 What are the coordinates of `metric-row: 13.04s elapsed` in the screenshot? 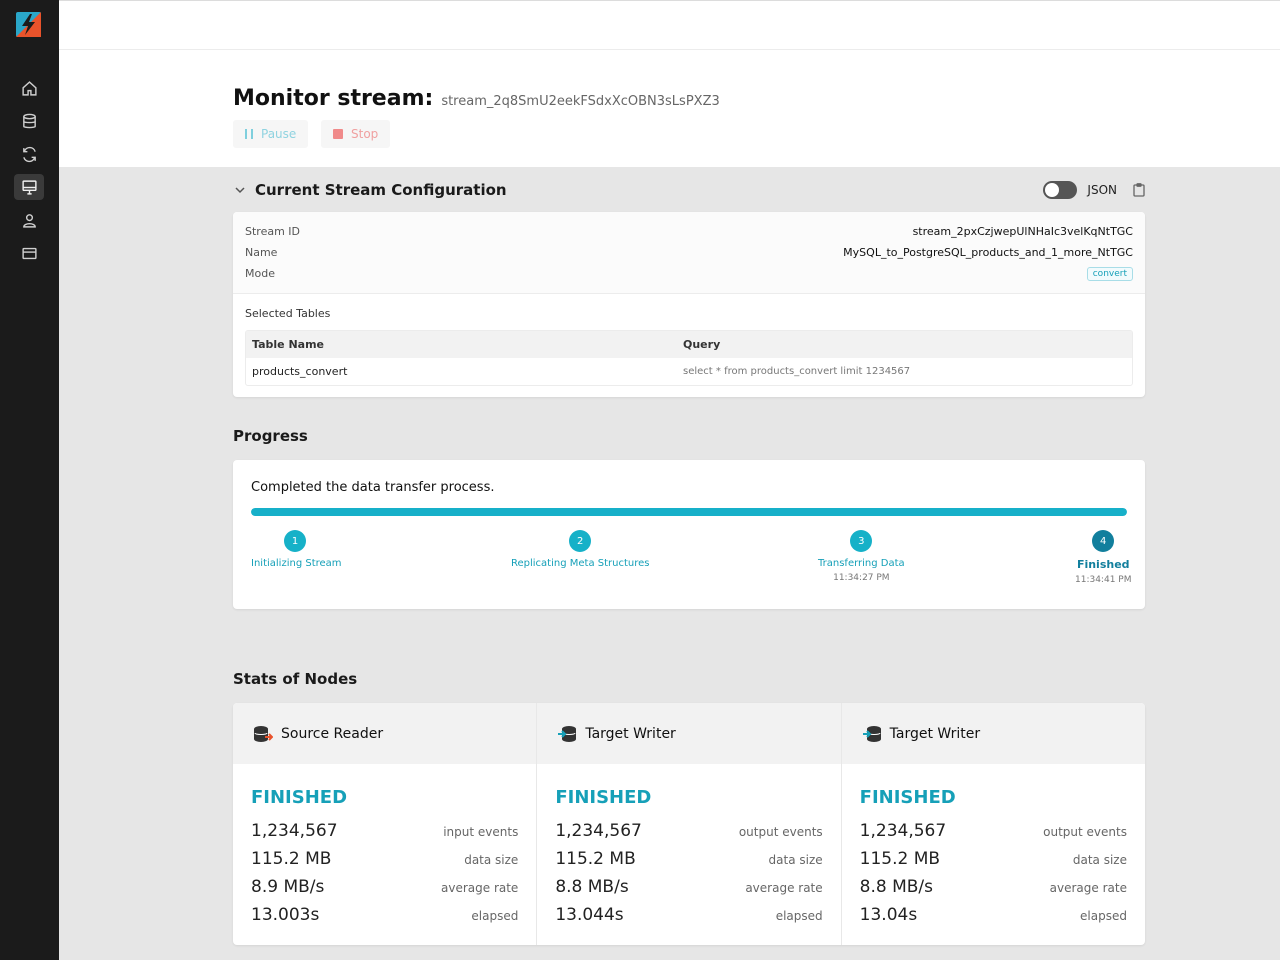 It's located at (993, 915).